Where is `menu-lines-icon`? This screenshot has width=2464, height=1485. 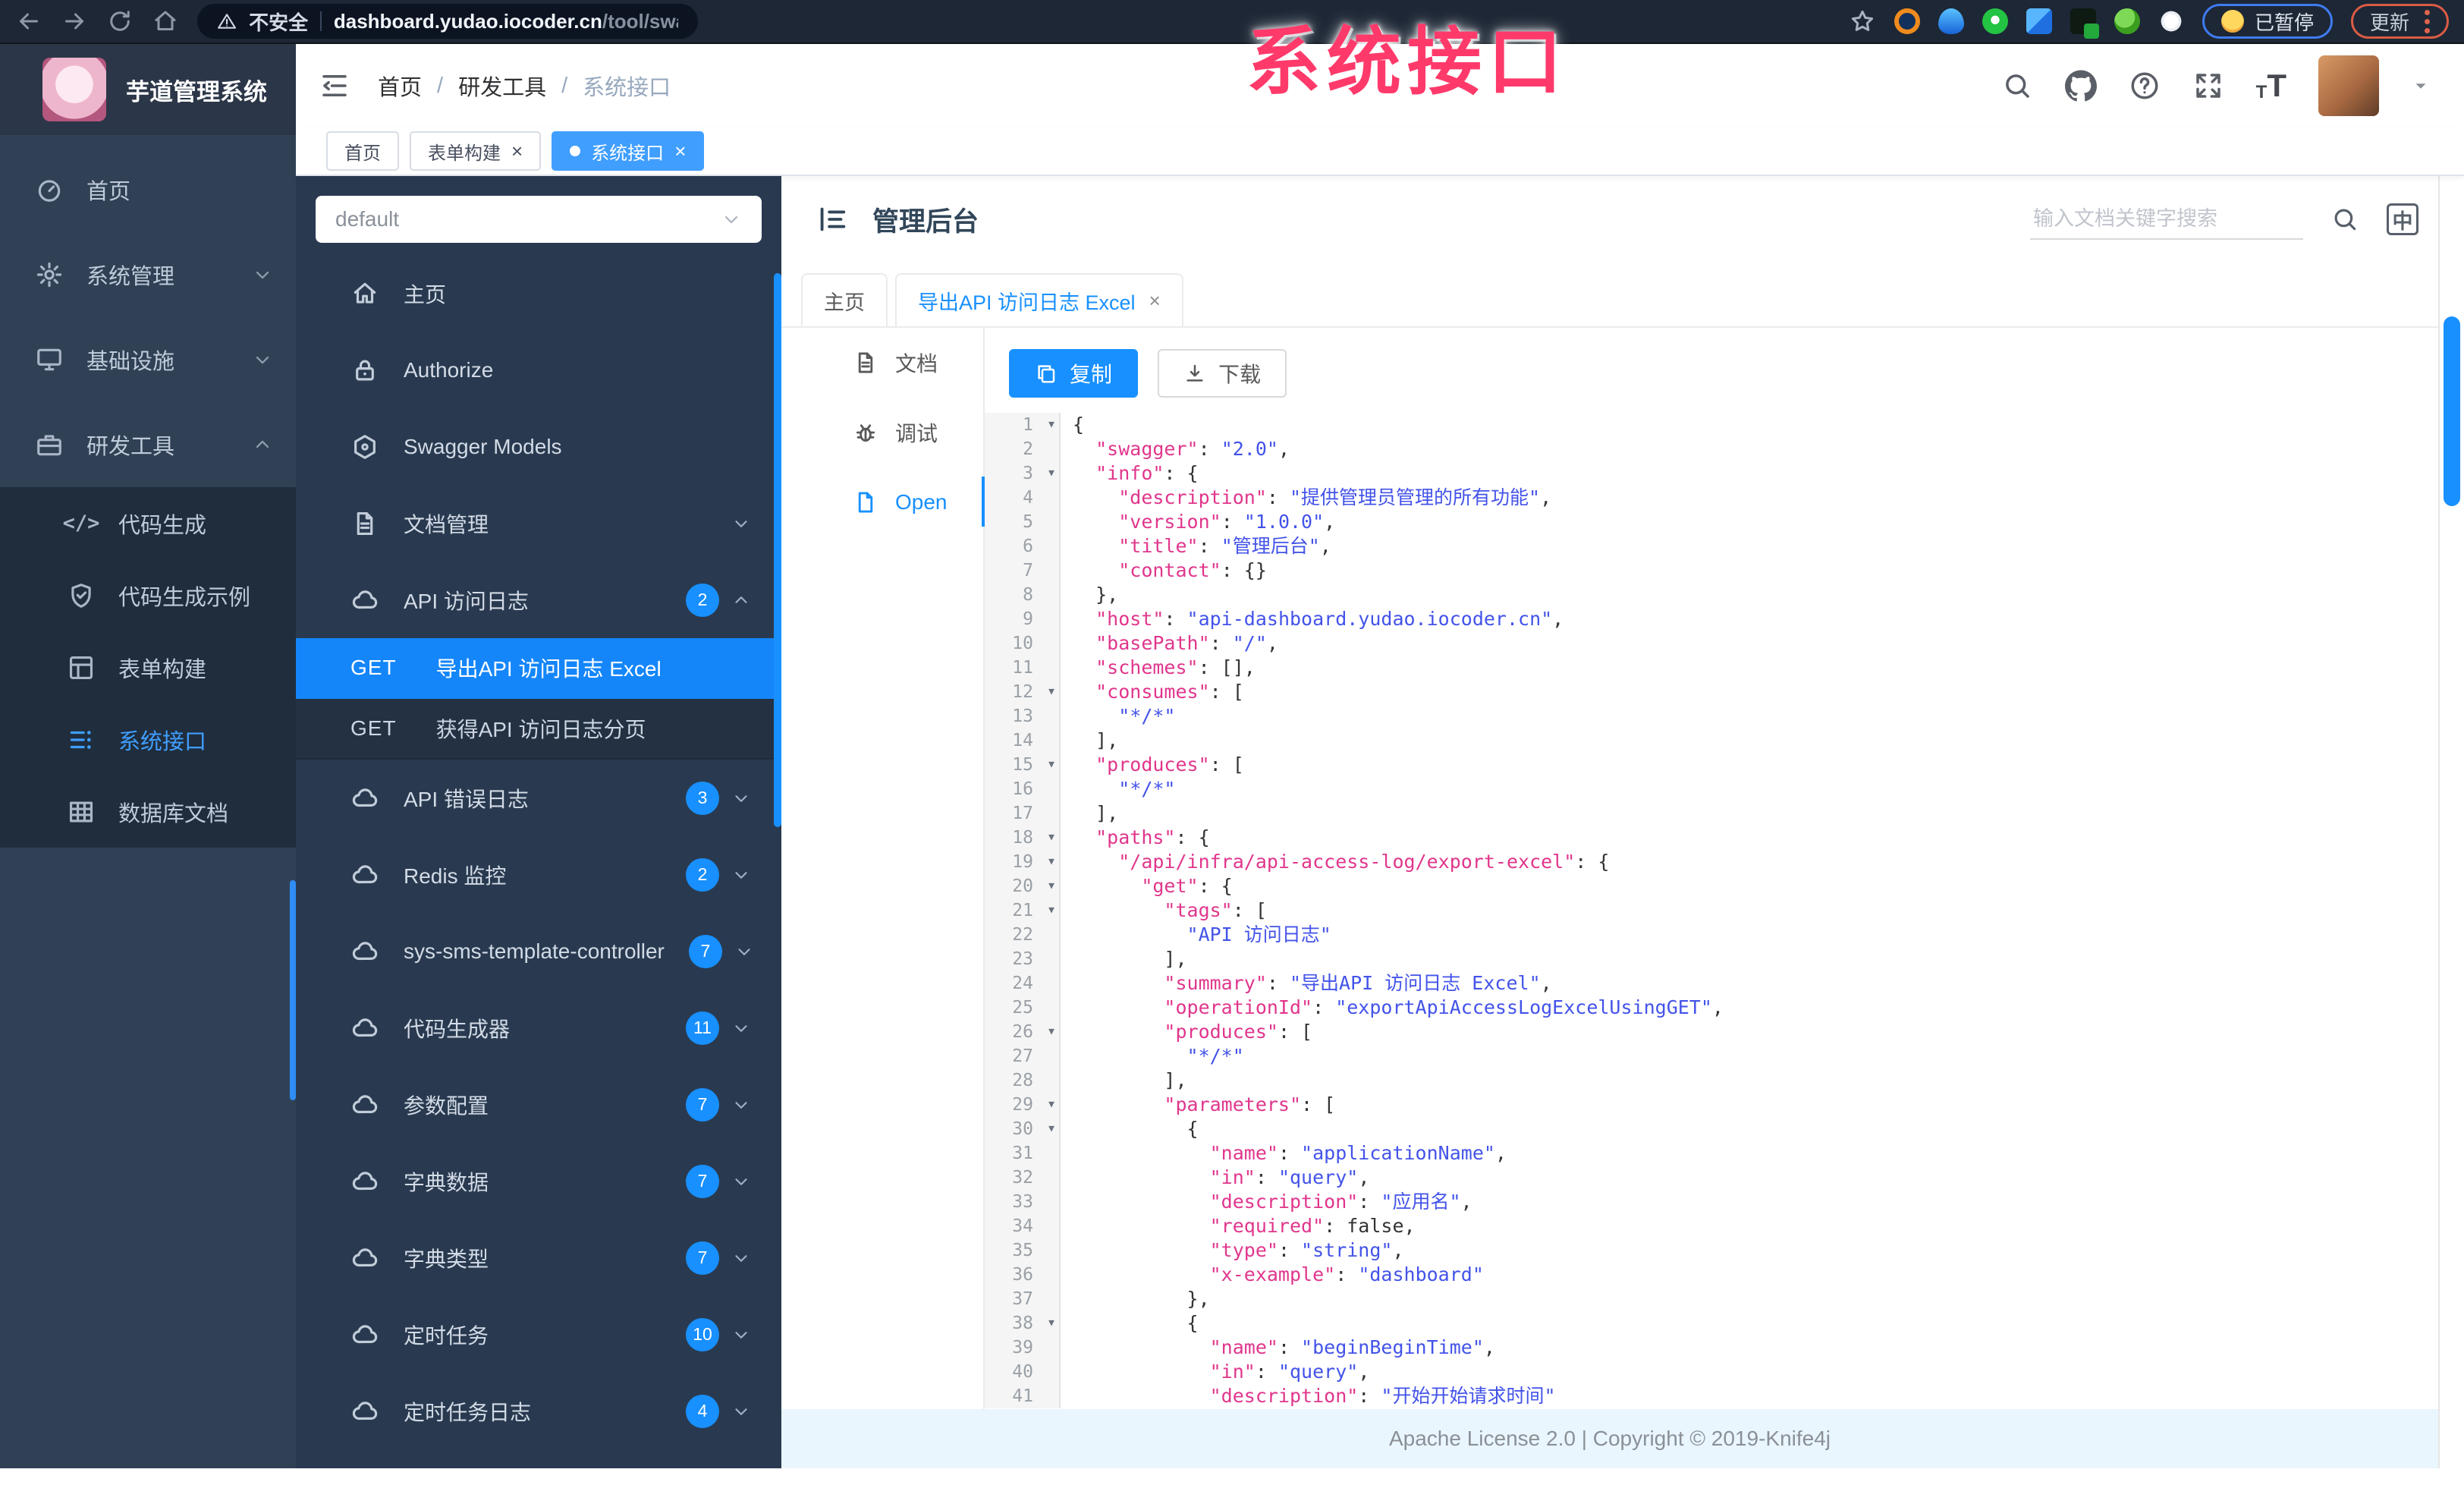
menu-lines-icon is located at coordinates (832, 219).